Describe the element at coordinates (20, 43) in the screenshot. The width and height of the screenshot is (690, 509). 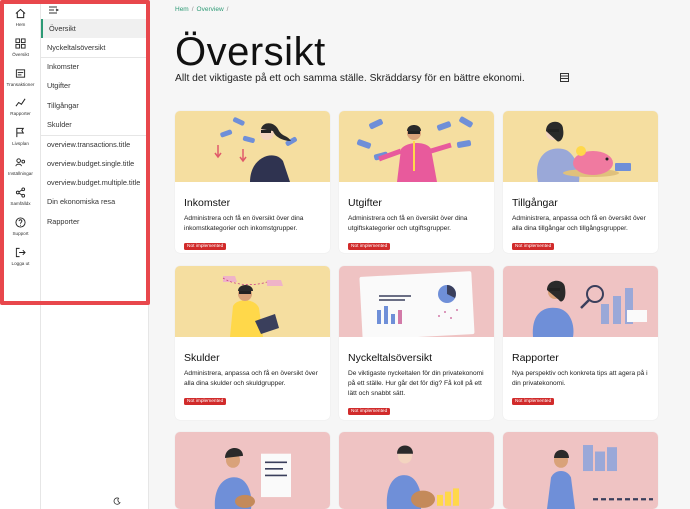
I see `grid-icon` at that location.